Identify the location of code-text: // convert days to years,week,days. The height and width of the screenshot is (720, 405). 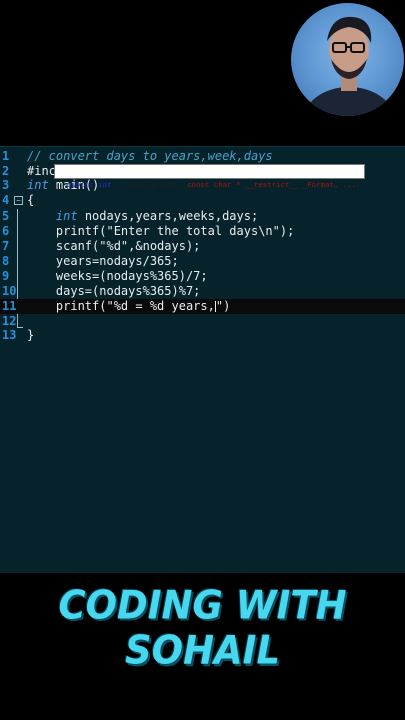
(150, 156).